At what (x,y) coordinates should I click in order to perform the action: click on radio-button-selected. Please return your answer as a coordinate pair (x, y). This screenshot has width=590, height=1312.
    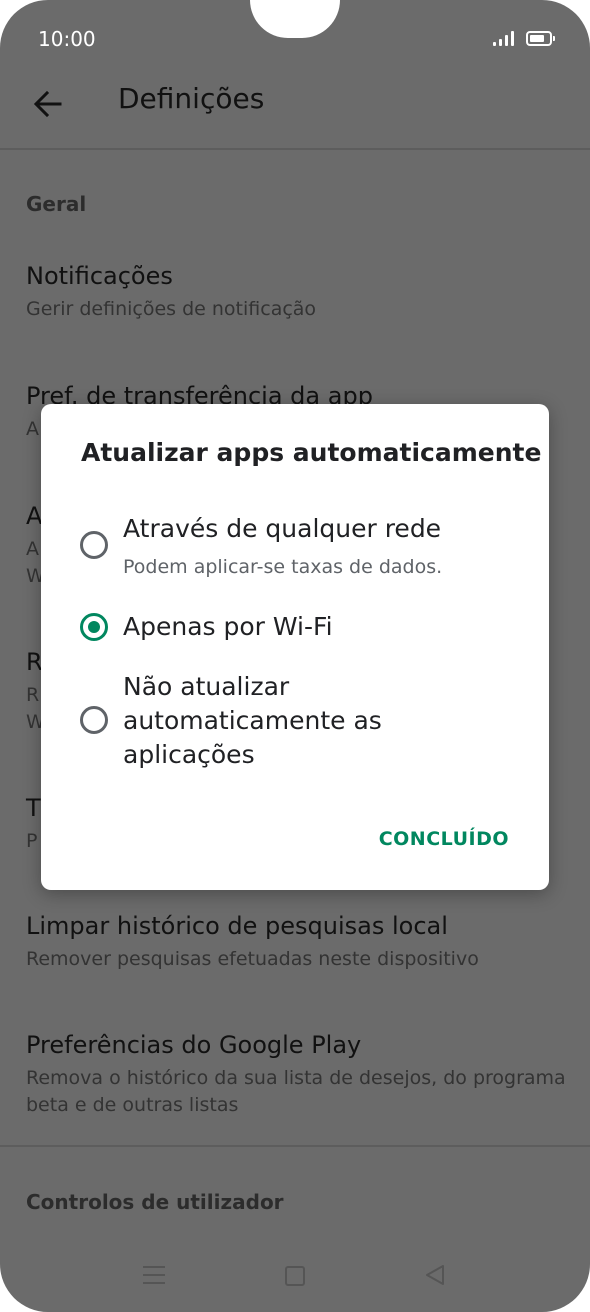
    Looking at the image, I should click on (94, 627).